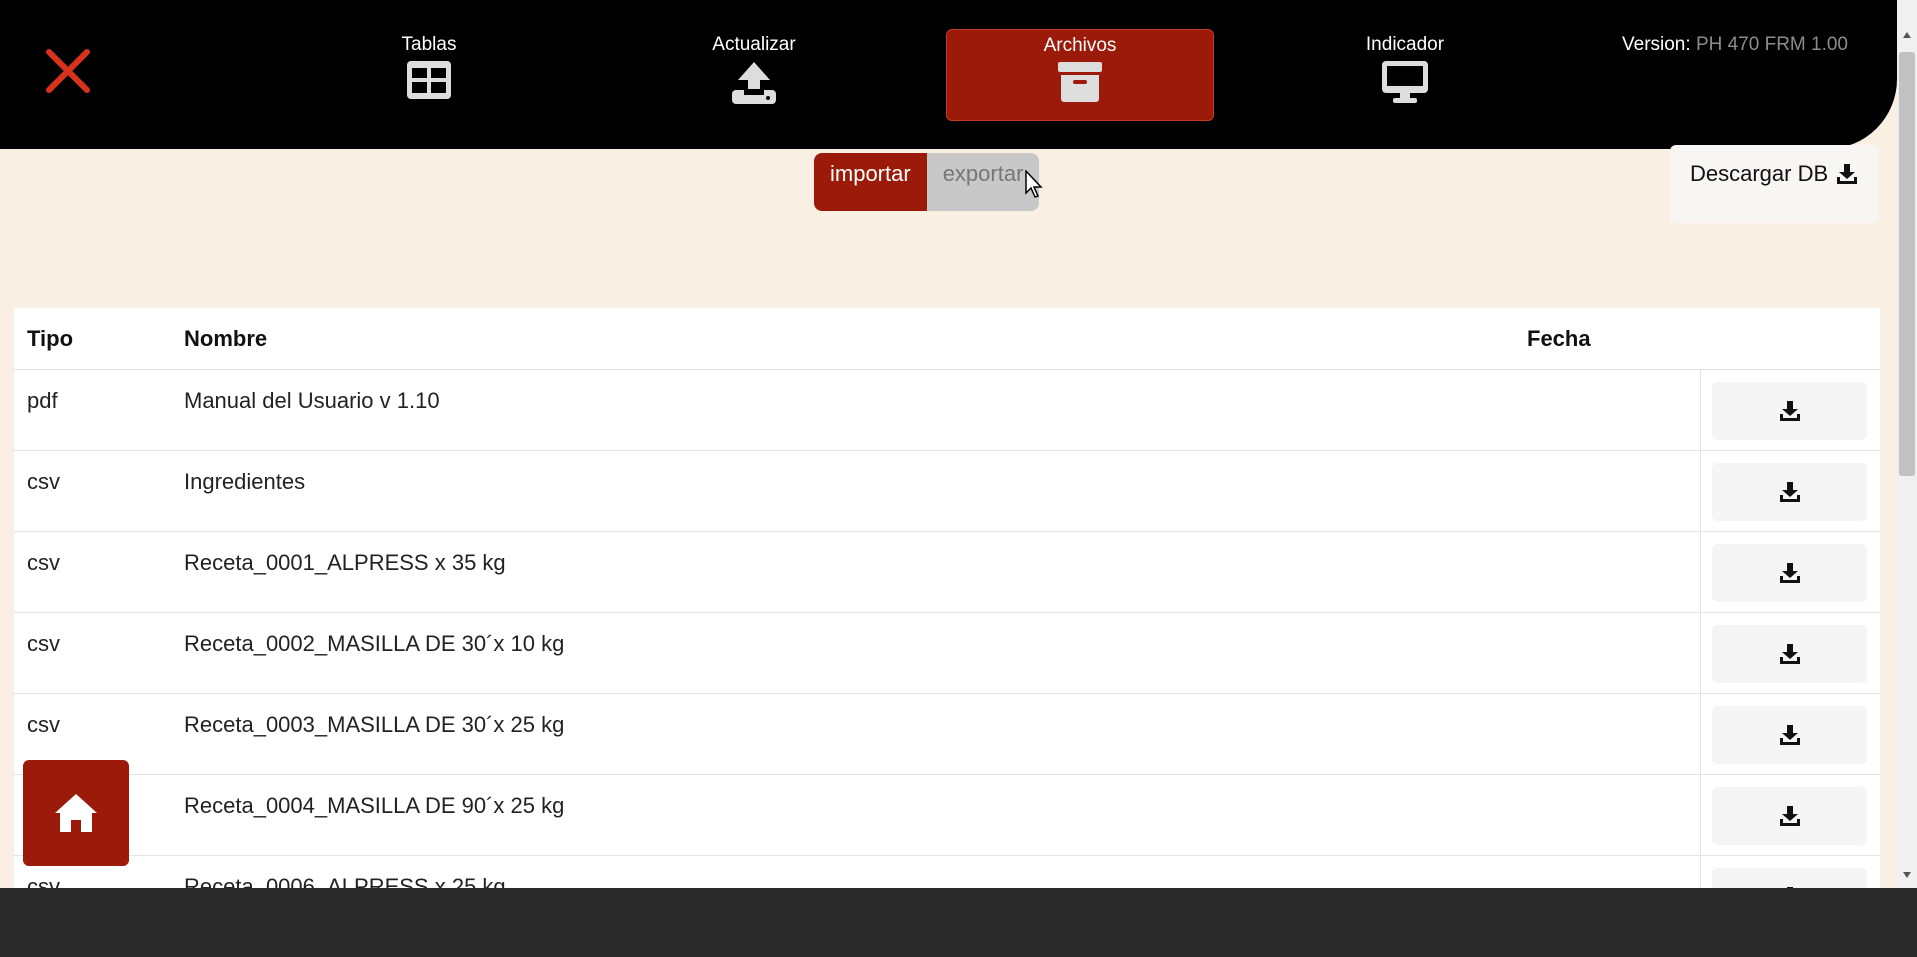 The height and width of the screenshot is (957, 1917). I want to click on cell-nombre: Receta_0001_ALPRESS x 35 kg, so click(345, 562).